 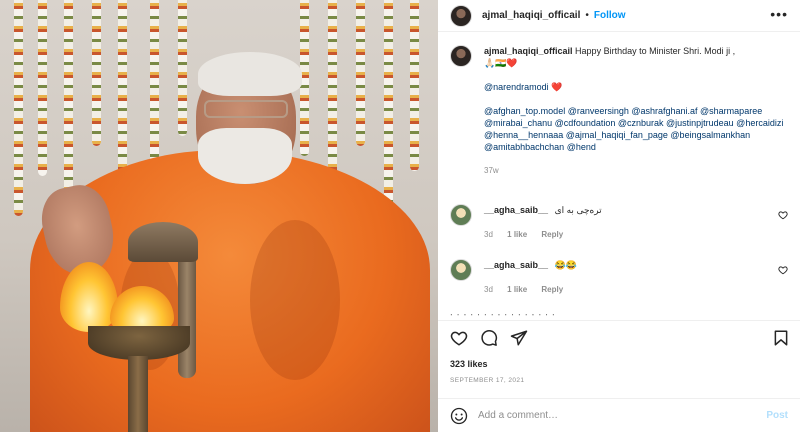 What do you see at coordinates (487, 380) in the screenshot?
I see `post-date: SEPTEMBER 17, 2021` at bounding box center [487, 380].